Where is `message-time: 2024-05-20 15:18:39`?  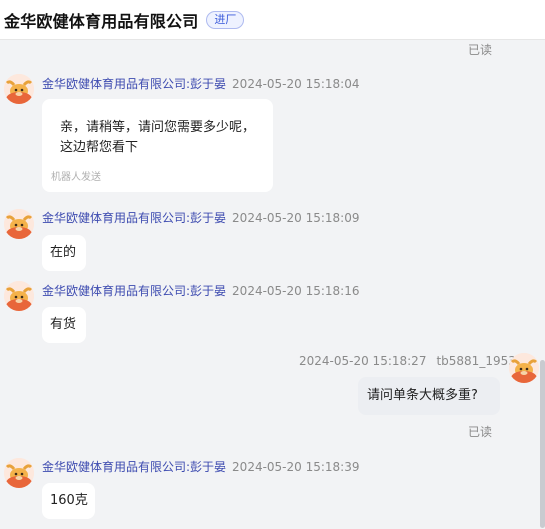
message-time: 2024-05-20 15:18:39 is located at coordinates (296, 467).